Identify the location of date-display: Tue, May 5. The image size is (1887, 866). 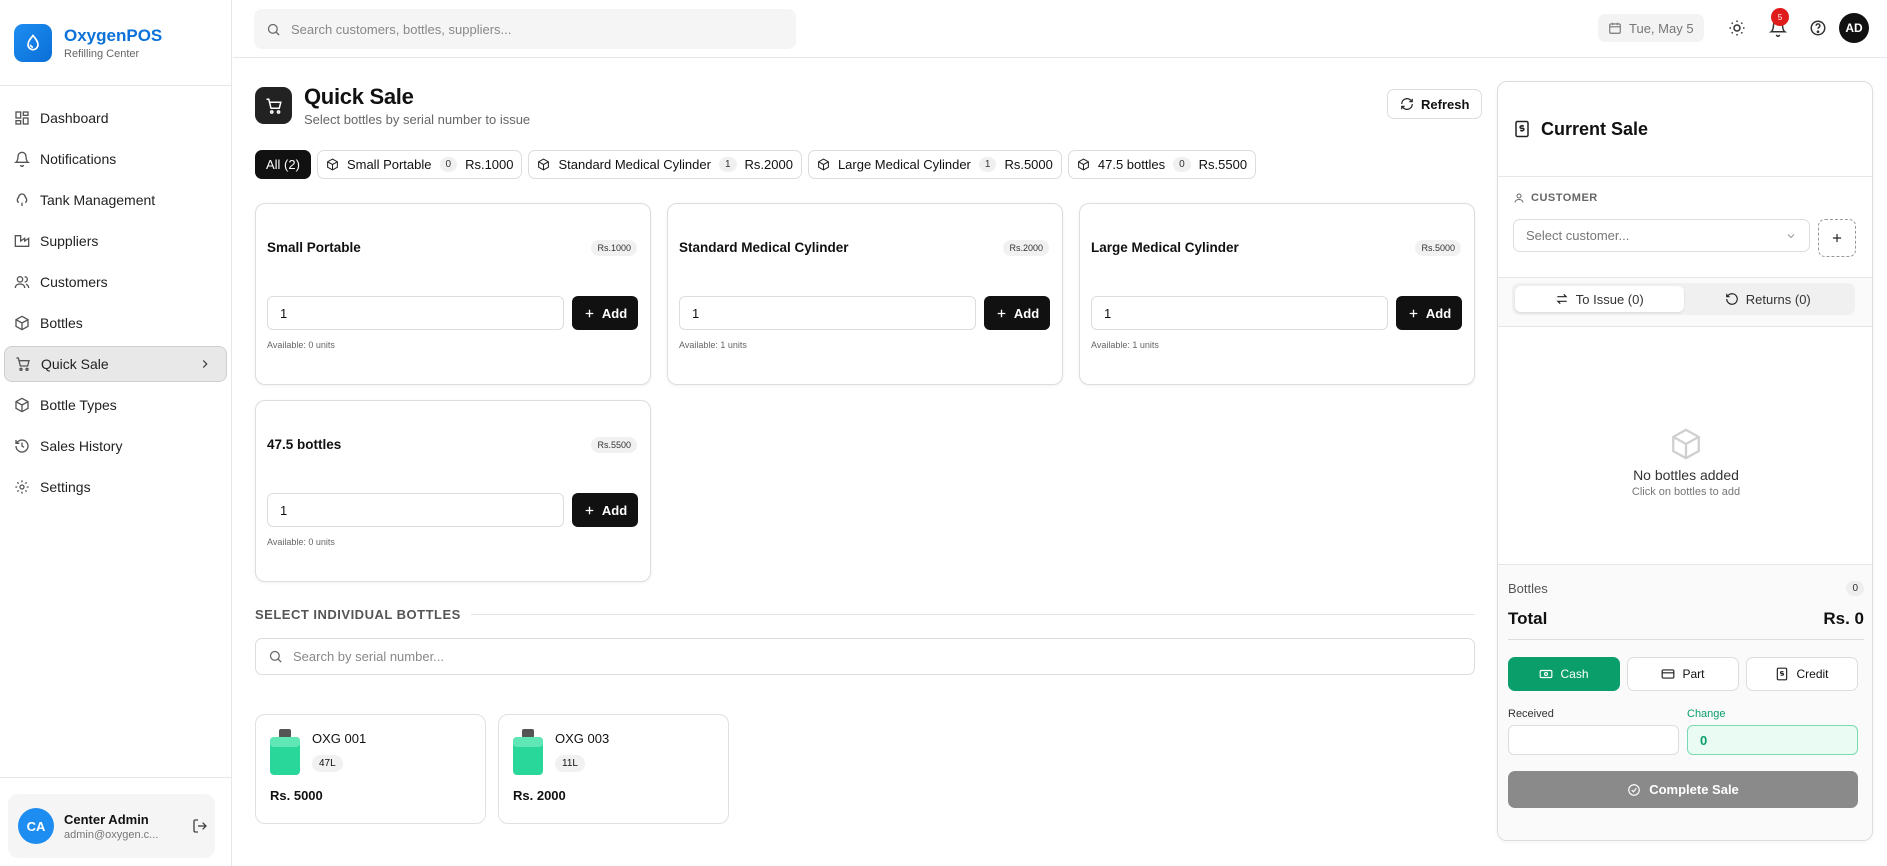
(1651, 28).